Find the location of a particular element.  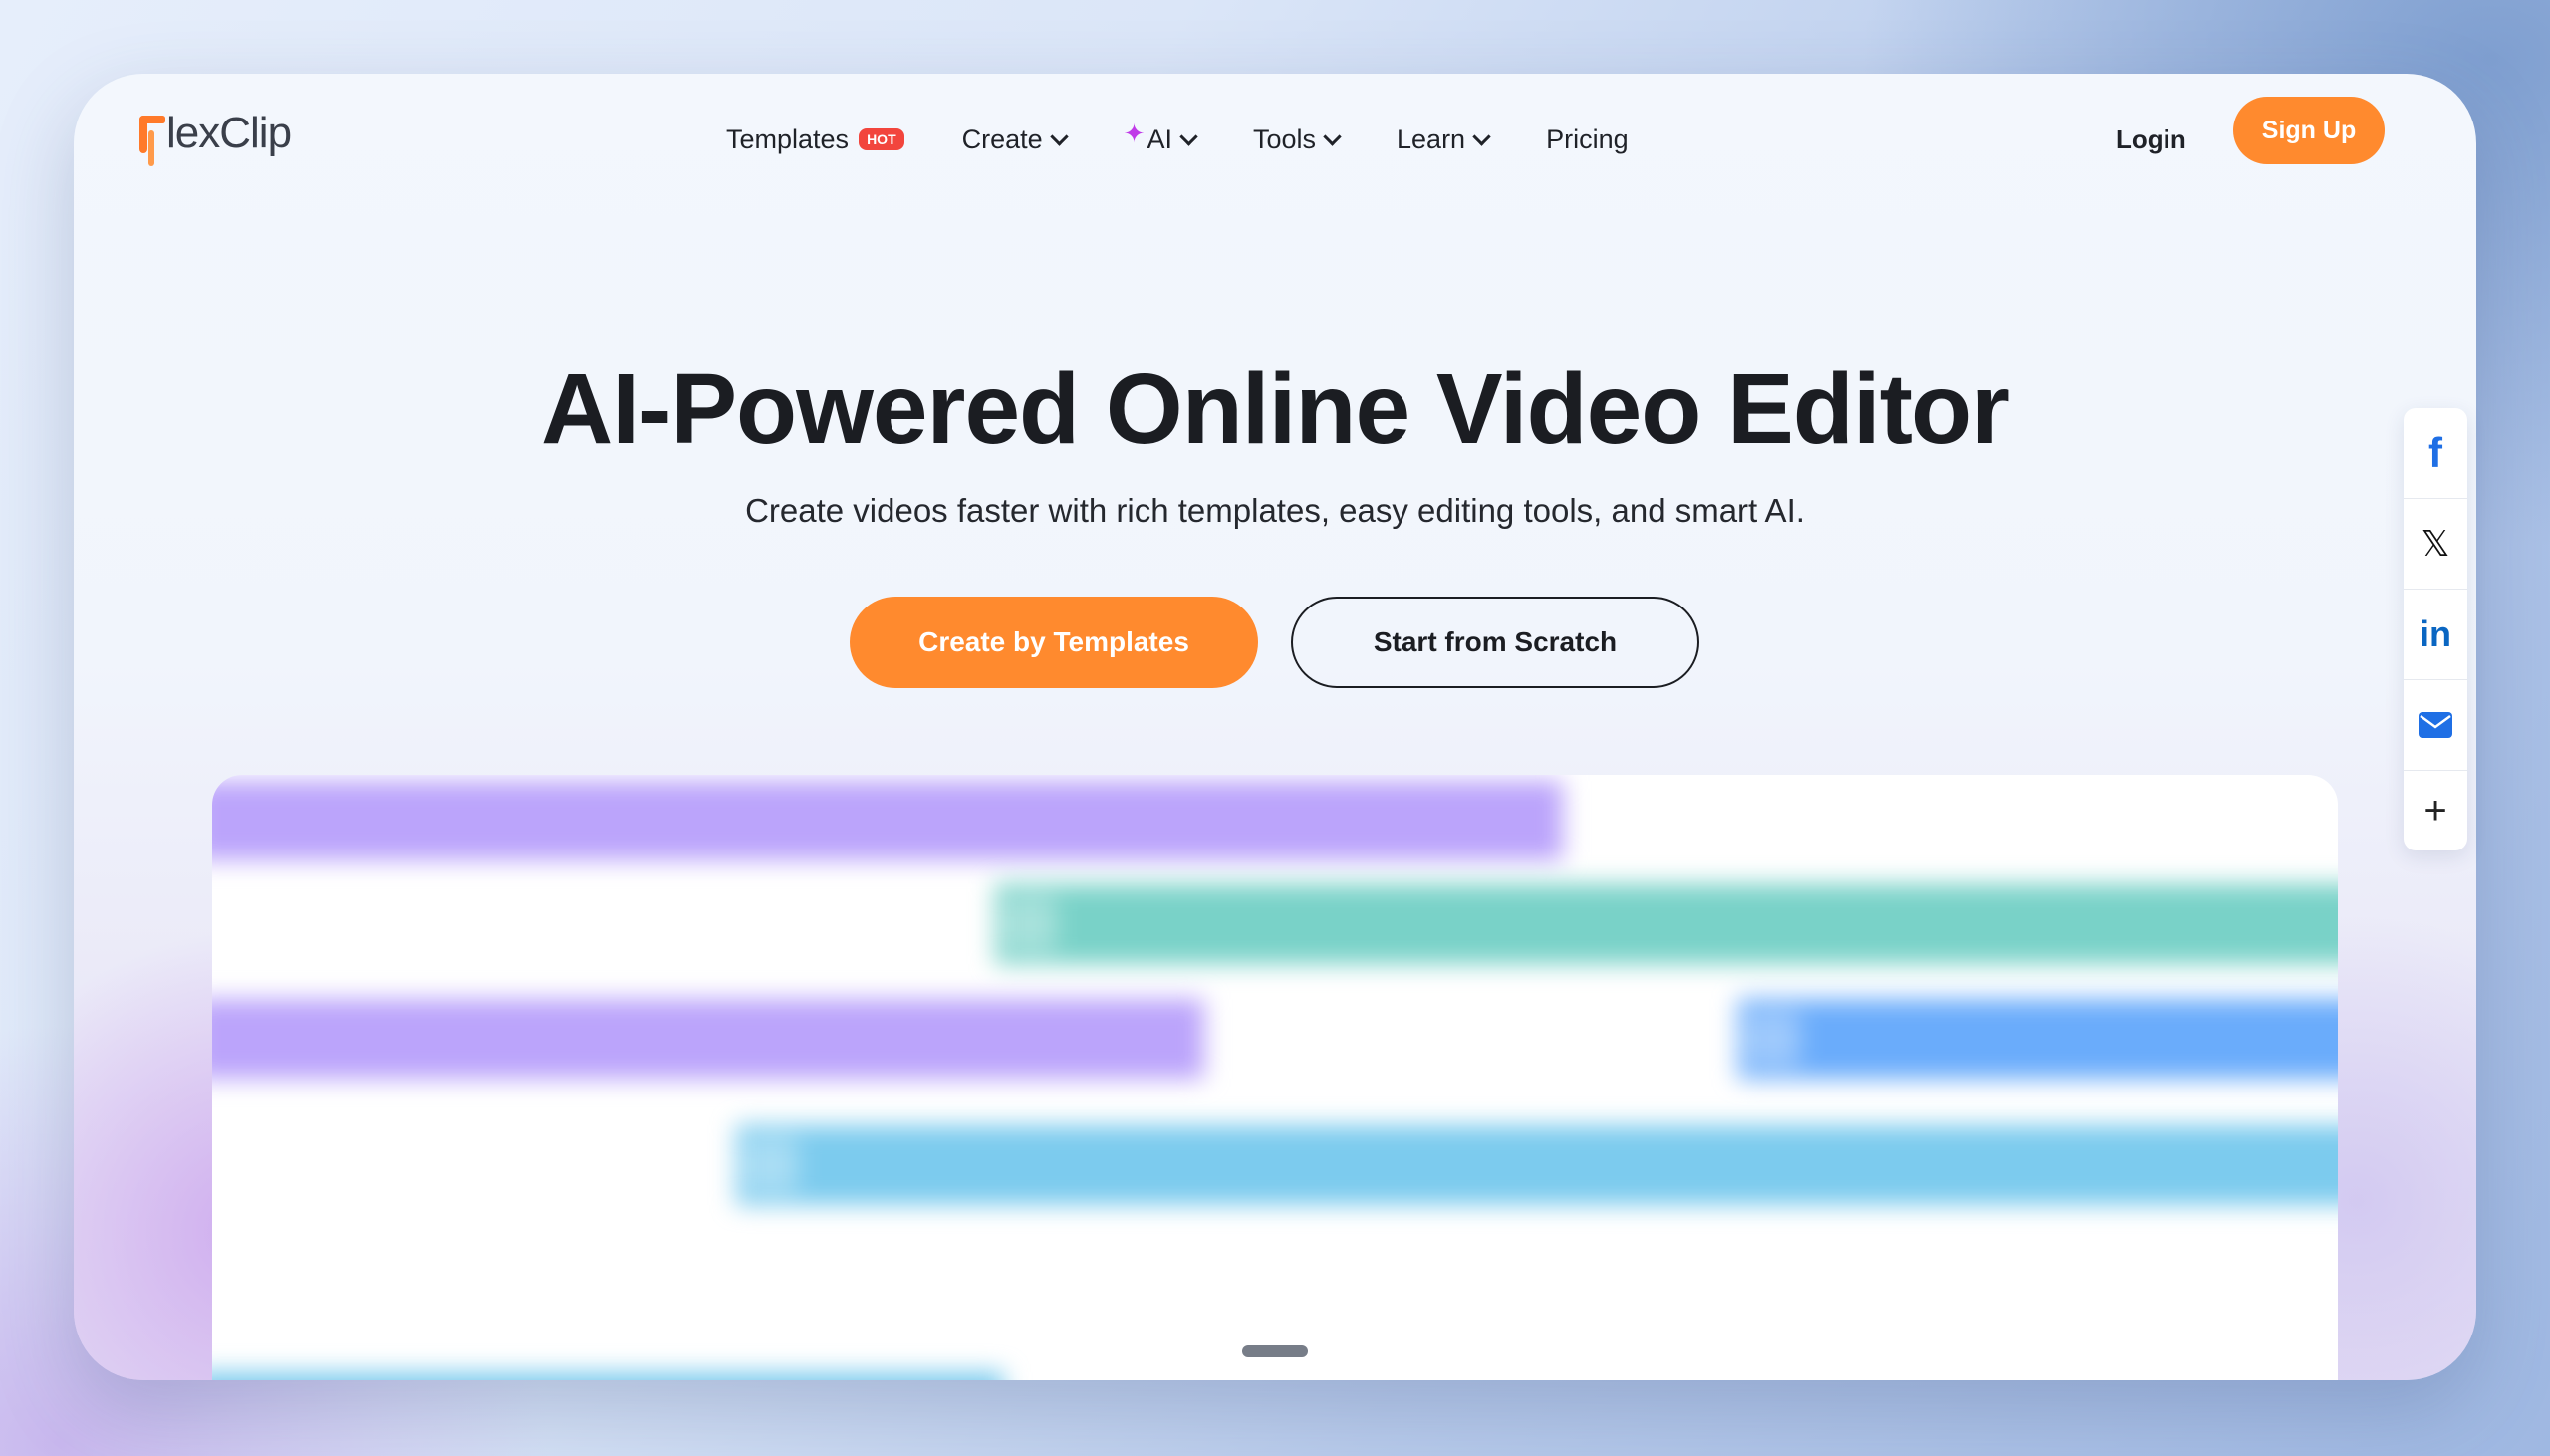

flexclip-logo-mark is located at coordinates (151, 133).